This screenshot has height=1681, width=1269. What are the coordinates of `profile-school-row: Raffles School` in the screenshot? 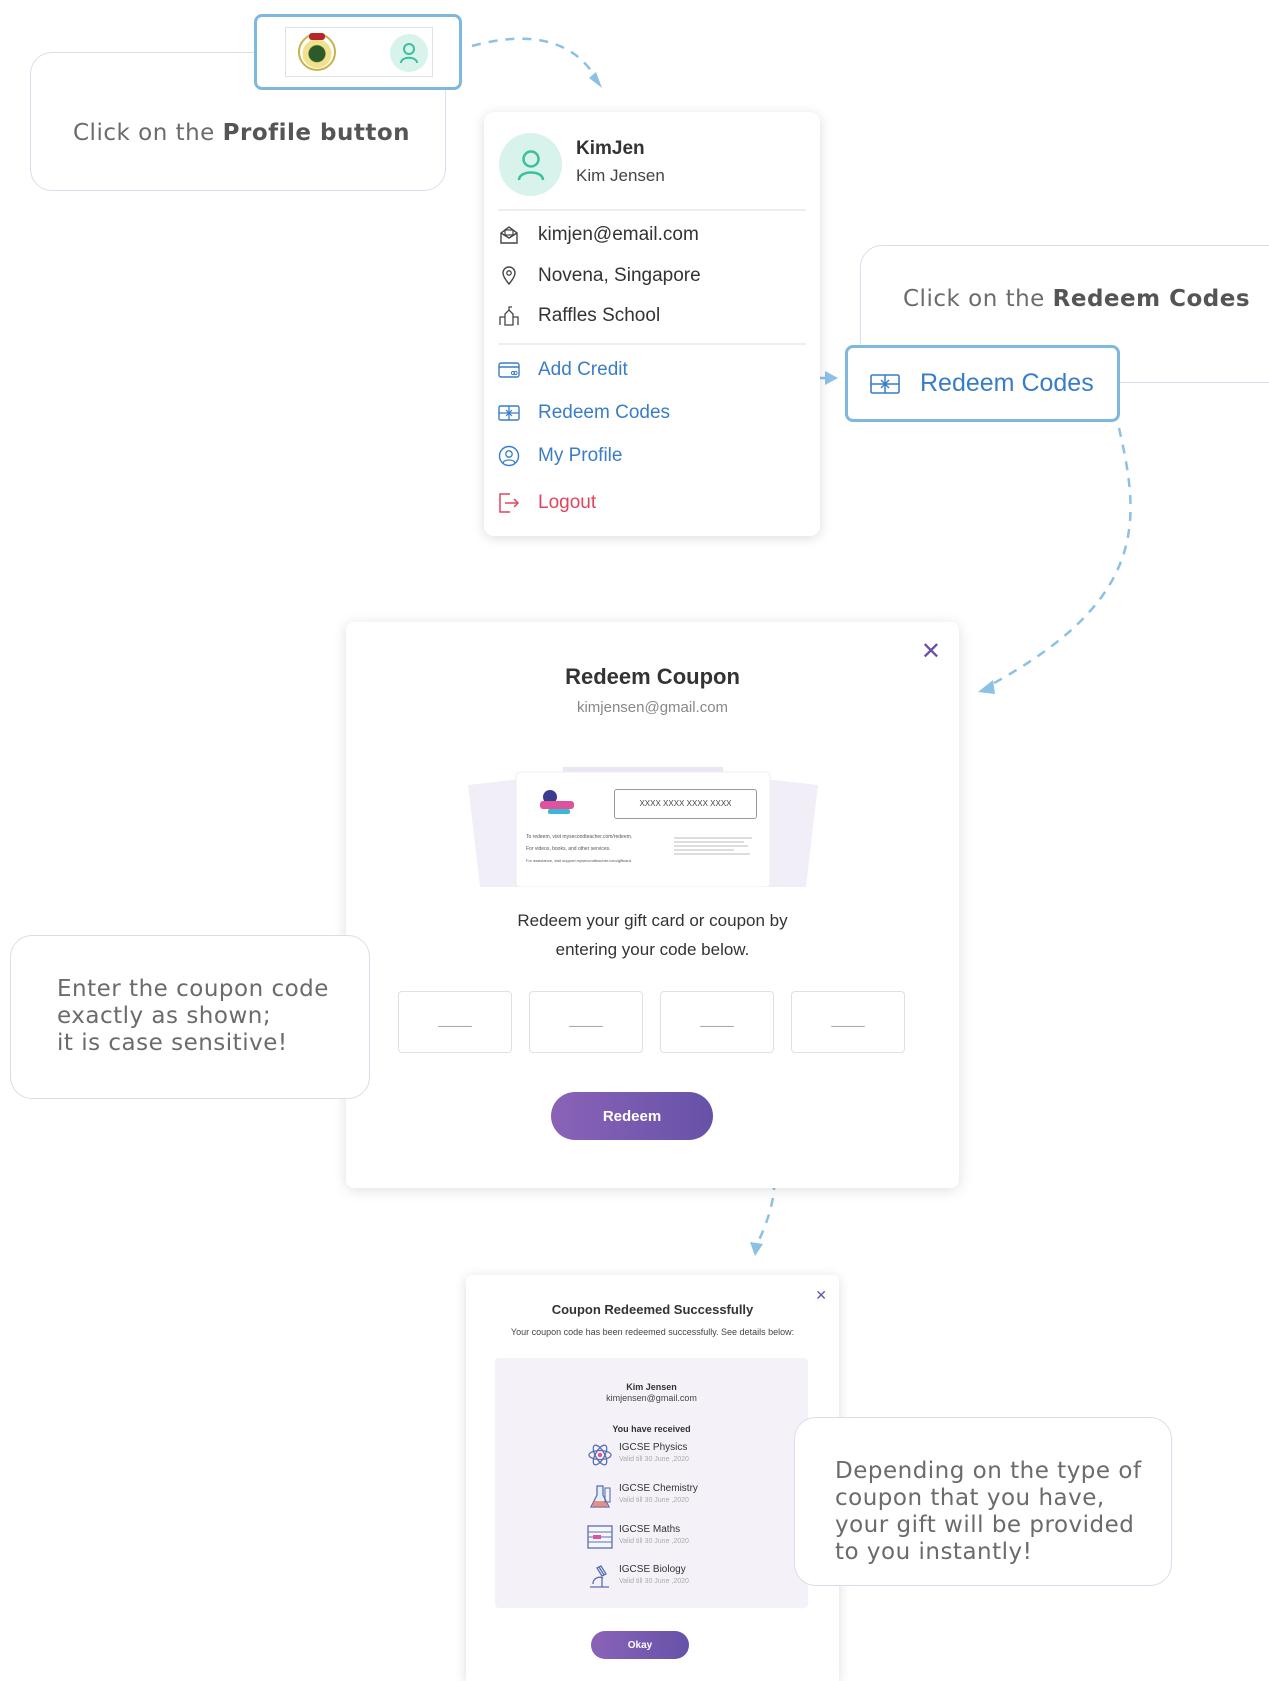 It's located at (579, 316).